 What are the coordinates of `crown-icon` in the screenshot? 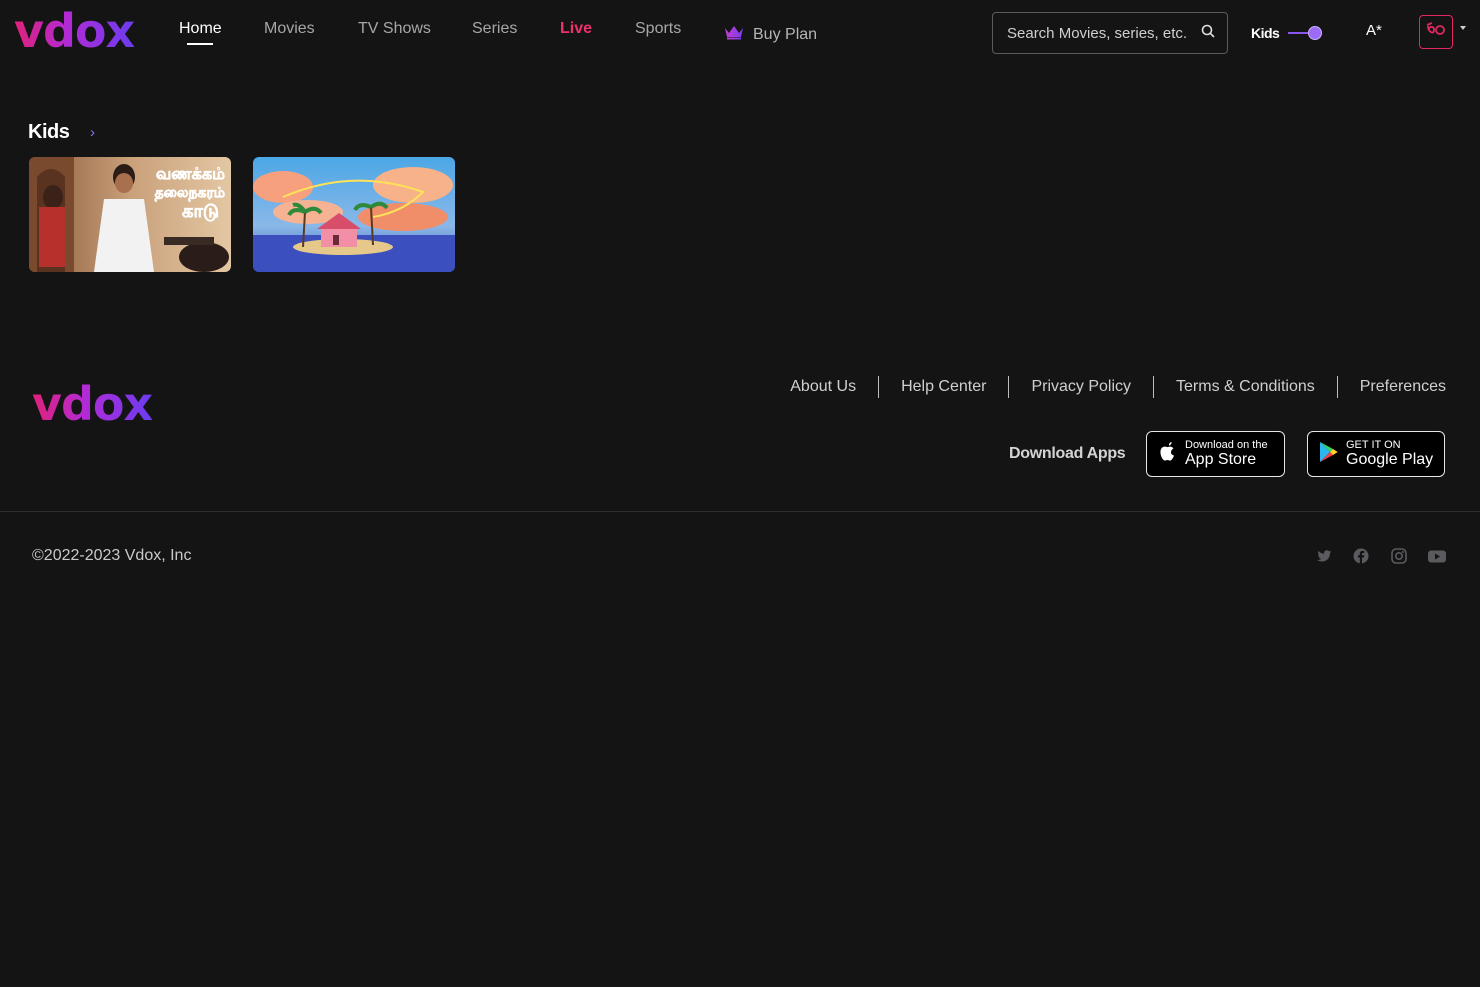 It's located at (734, 34).